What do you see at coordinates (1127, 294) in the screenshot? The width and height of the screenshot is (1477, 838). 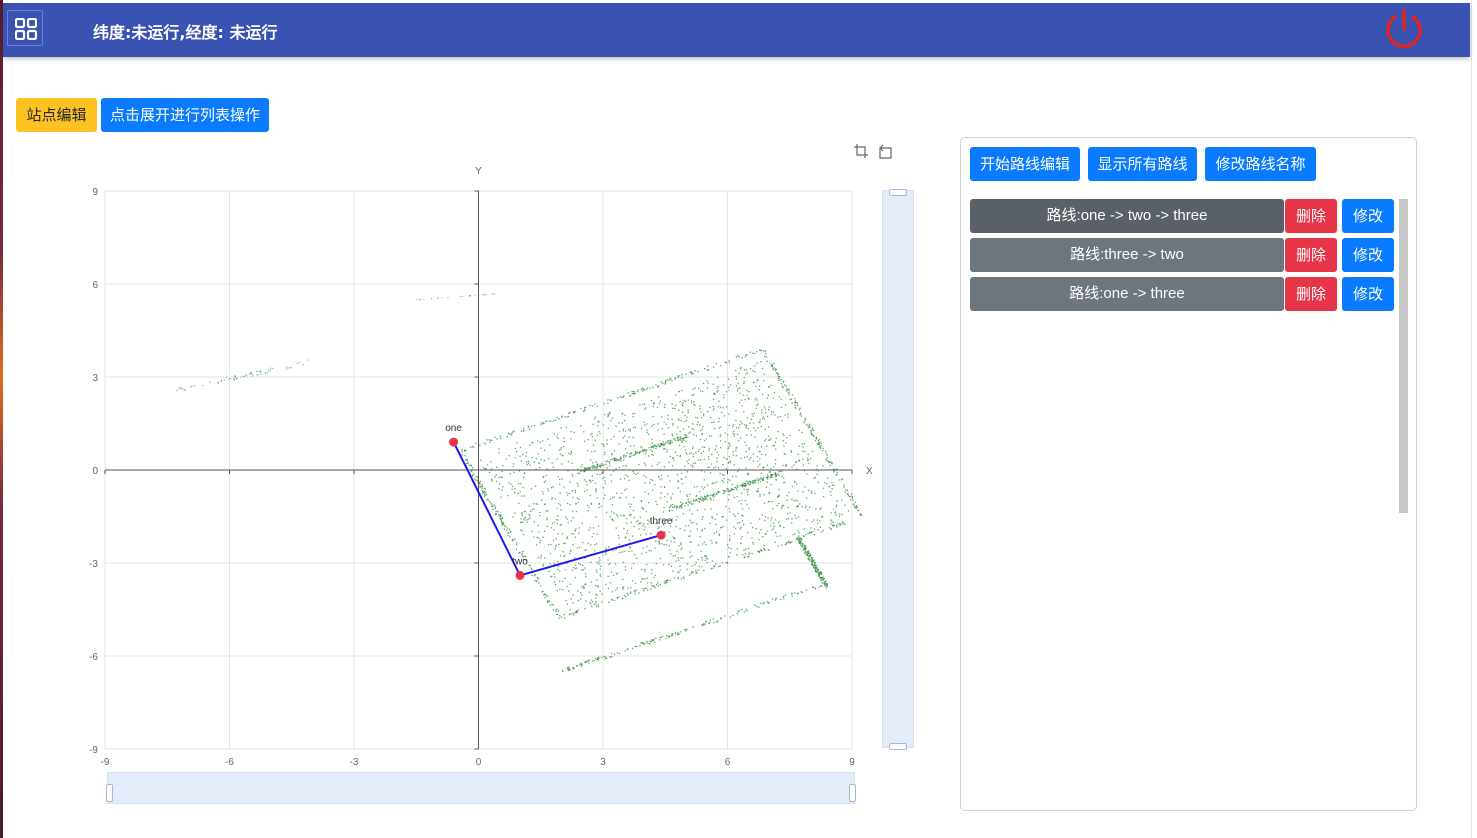 I see `route-item: 路线:one -> three` at bounding box center [1127, 294].